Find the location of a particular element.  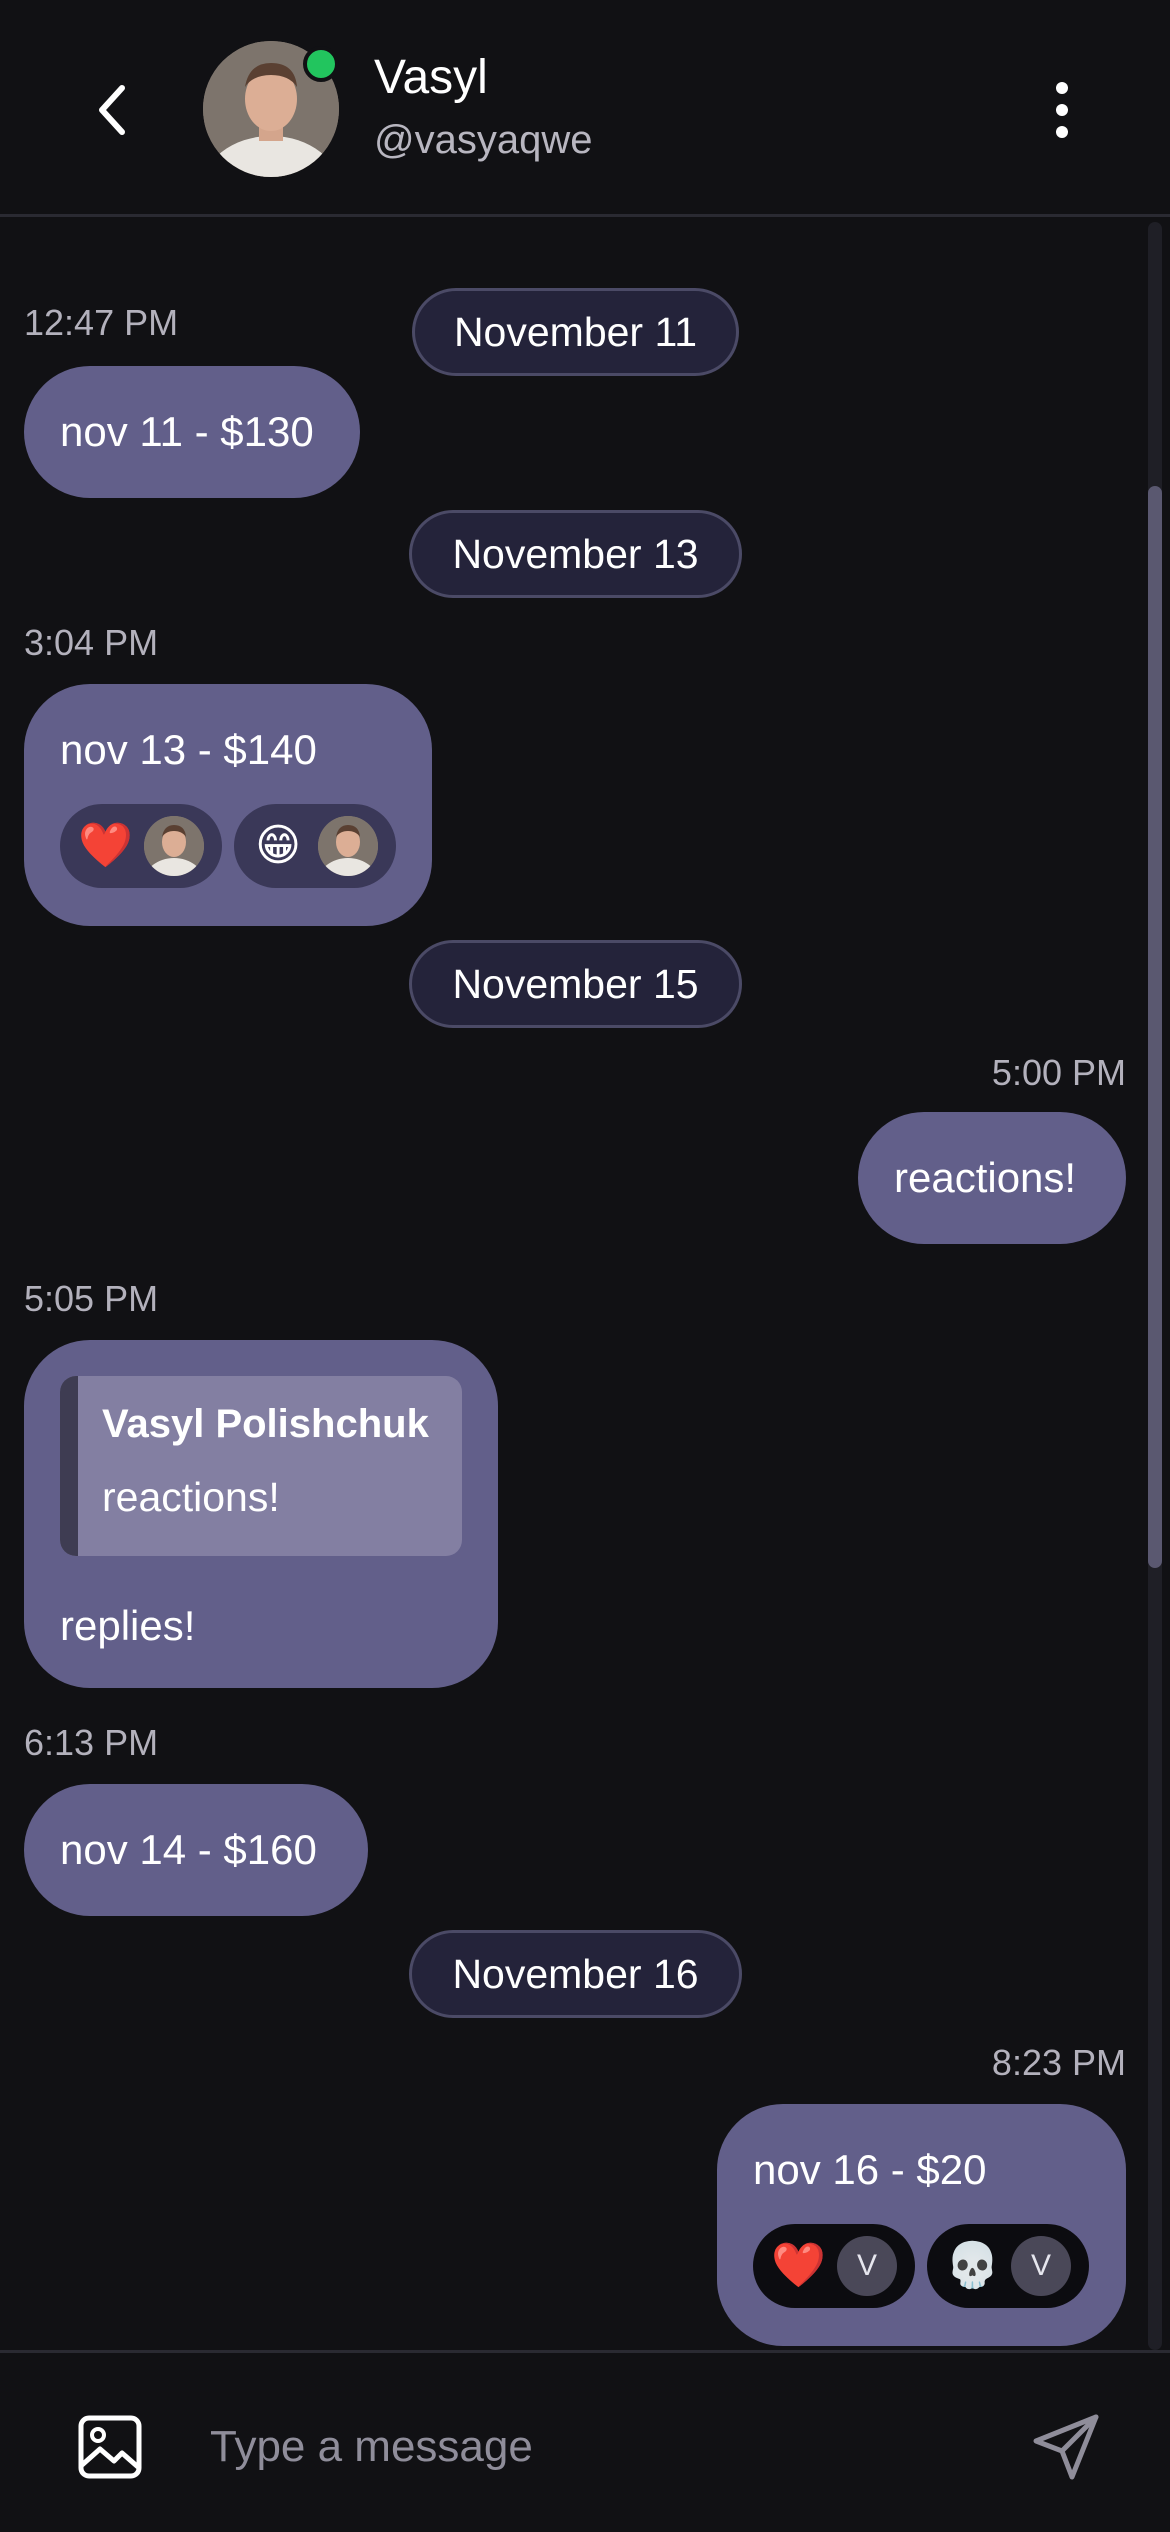

contact-avatar is located at coordinates (271, 109).